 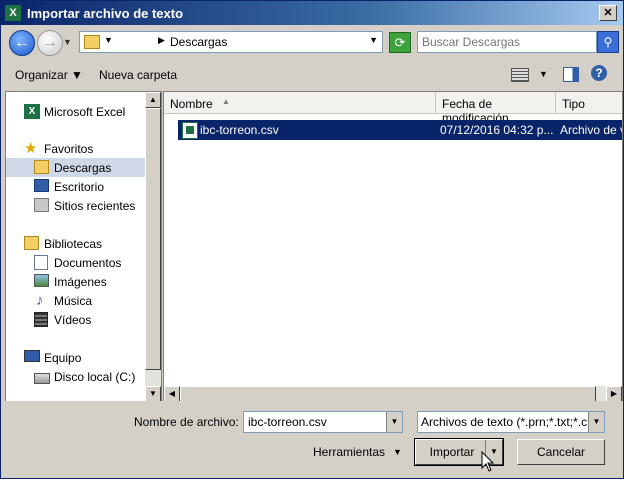 I want to click on sidebar-item-label: Escritorio, so click(x=79, y=187).